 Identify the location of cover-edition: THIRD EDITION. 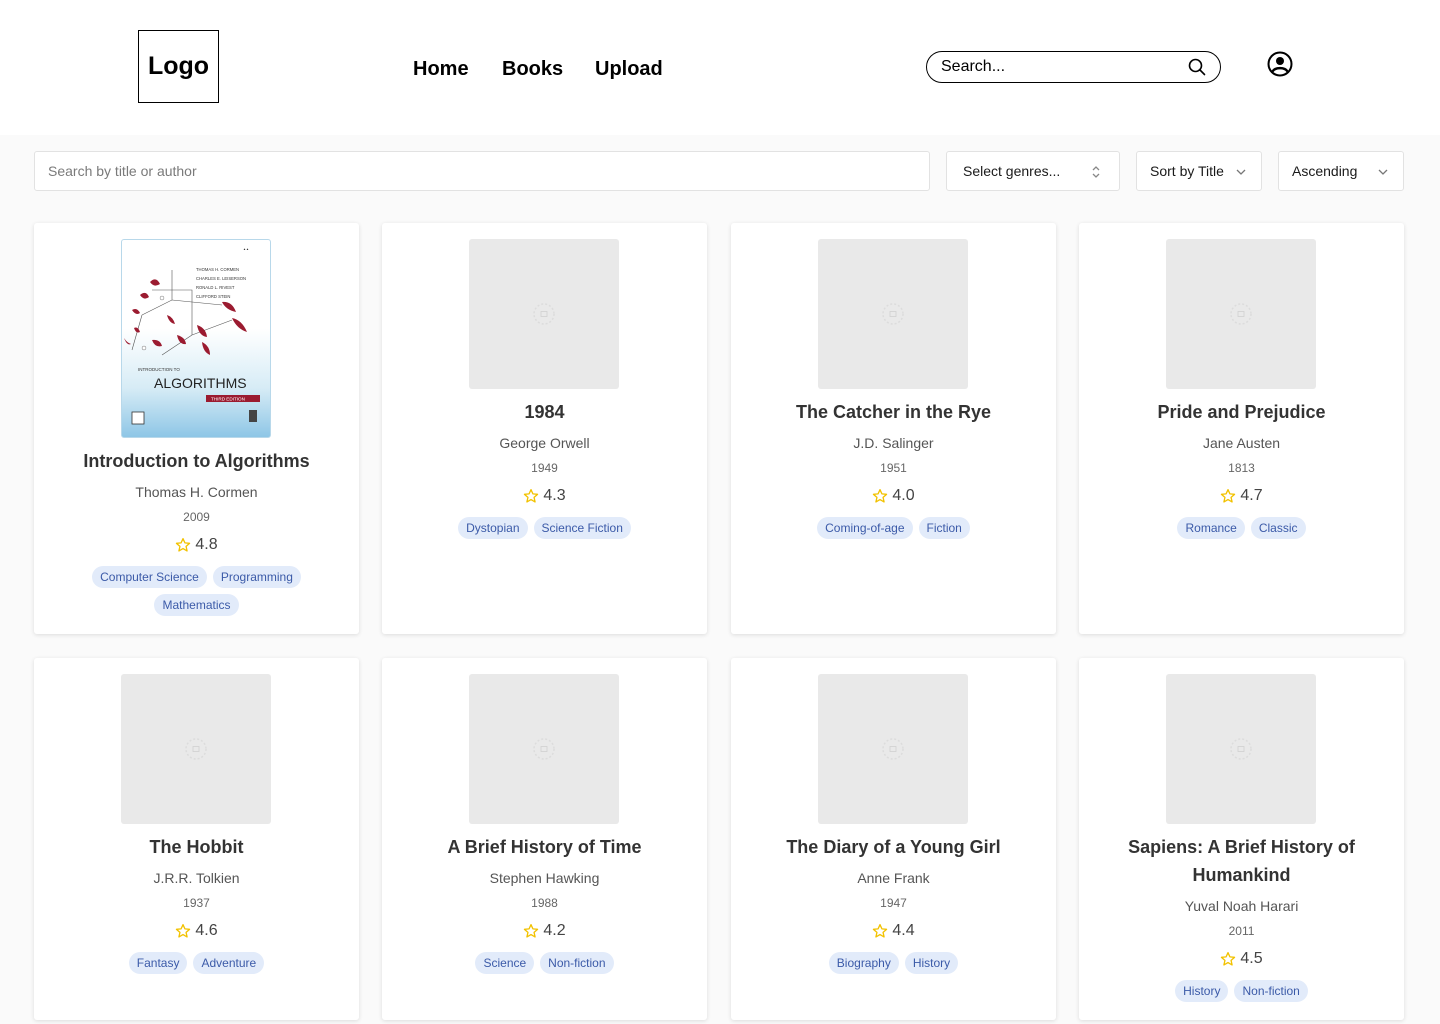
(228, 399).